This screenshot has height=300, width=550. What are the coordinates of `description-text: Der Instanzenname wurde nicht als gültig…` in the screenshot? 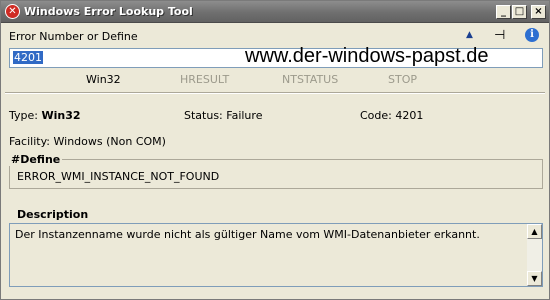 It's located at (247, 234).